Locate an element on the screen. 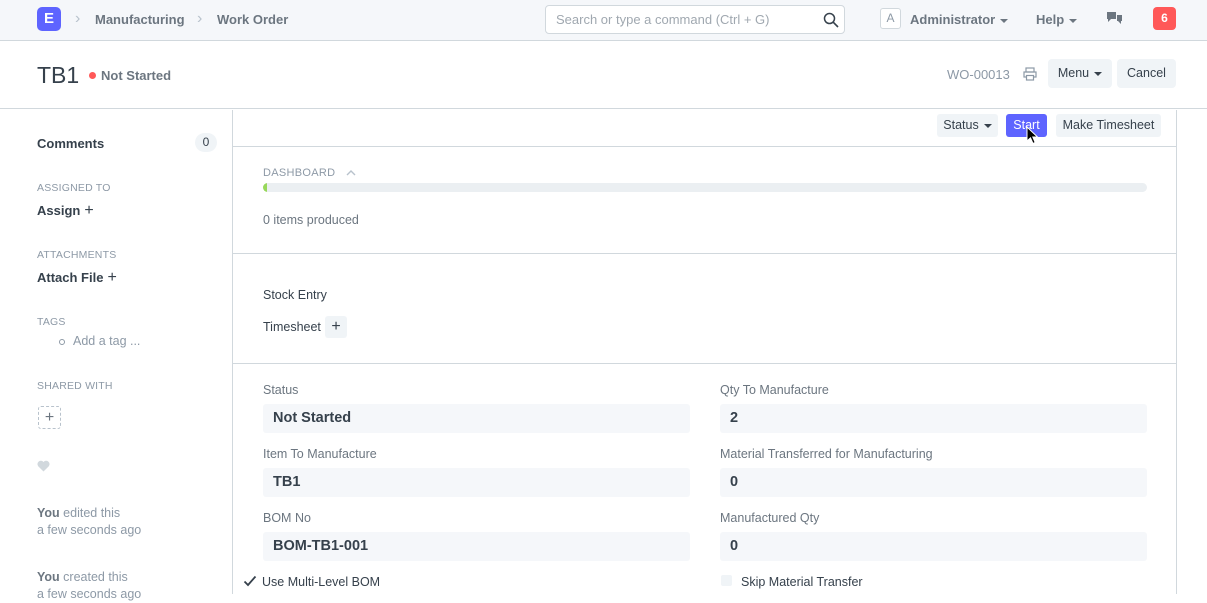  comments-count: 0 is located at coordinates (206, 142).